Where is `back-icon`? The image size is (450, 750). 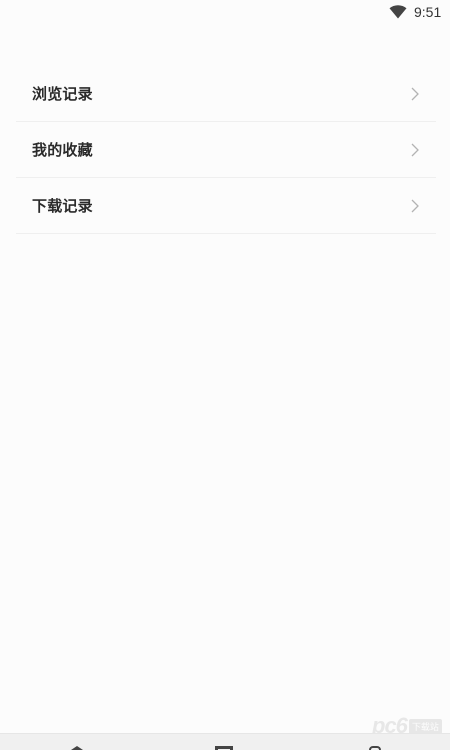
back-icon is located at coordinates (77, 748).